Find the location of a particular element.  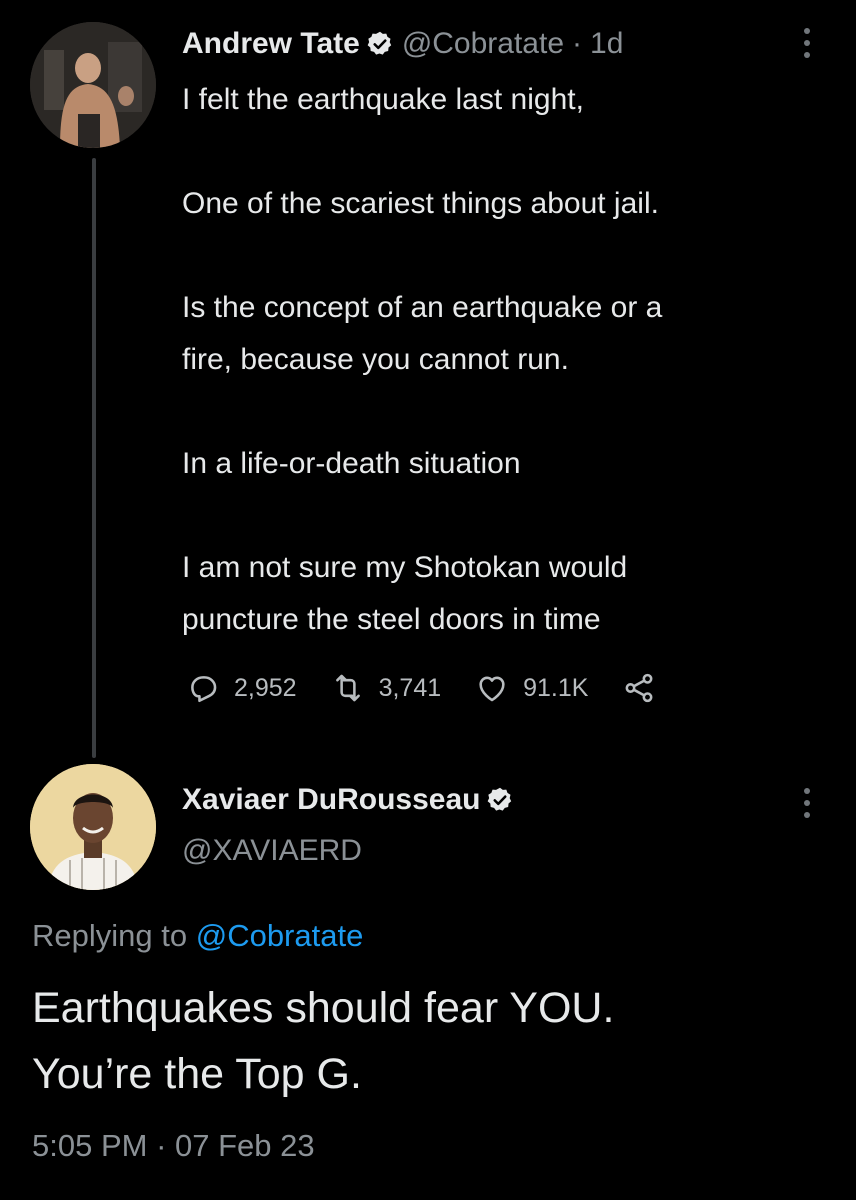

tweet-action-bar: 2,952 3,741 91.1K is located at coordinates (438, 688).